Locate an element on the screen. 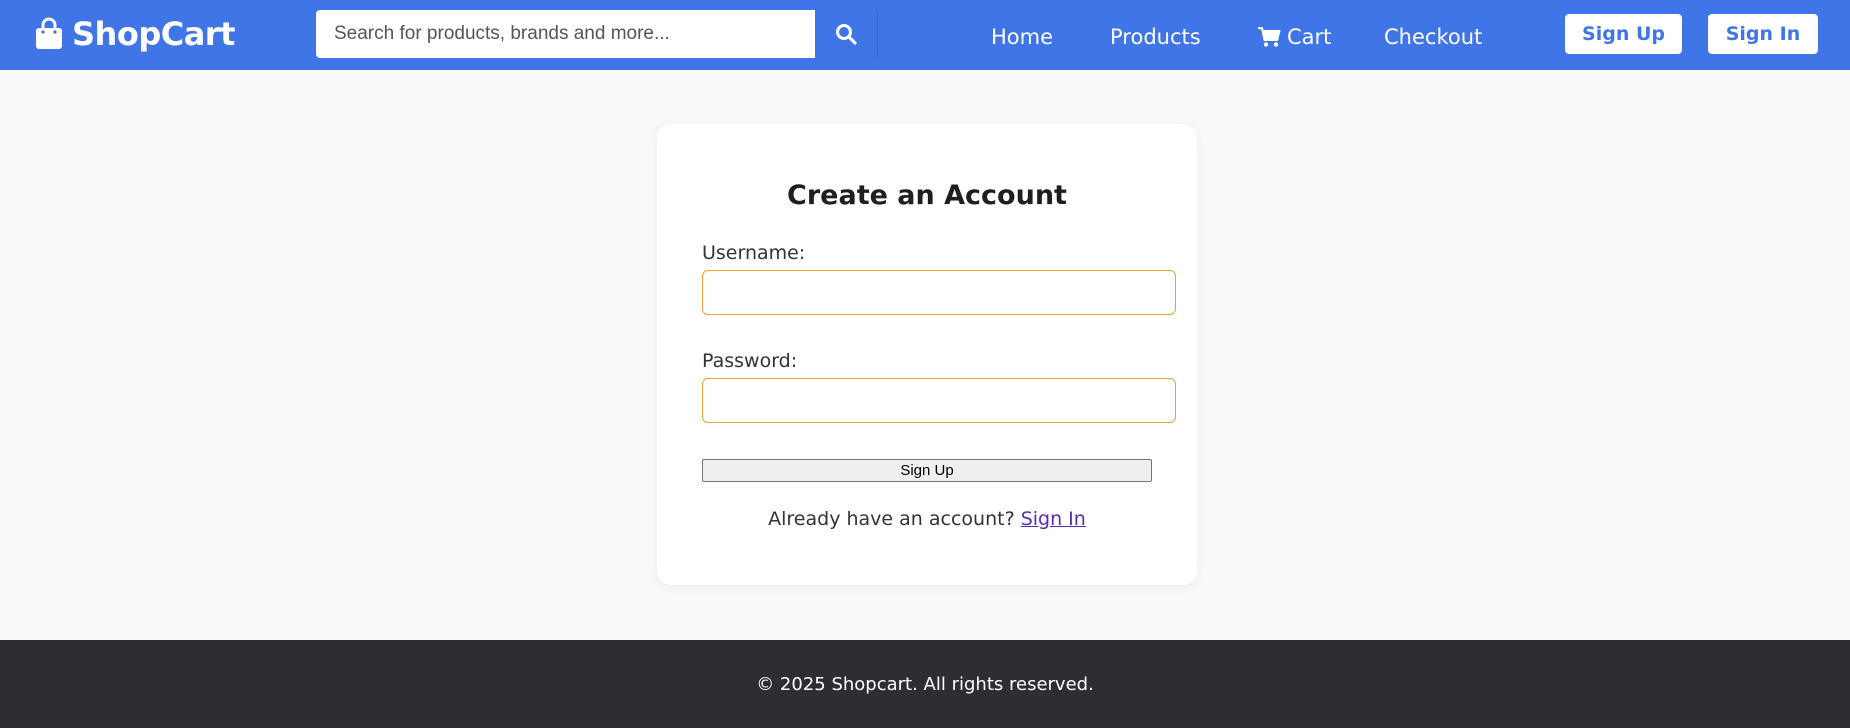 This screenshot has width=1850, height=728. signin-prompt-text: Already have an account? is located at coordinates (891, 519).